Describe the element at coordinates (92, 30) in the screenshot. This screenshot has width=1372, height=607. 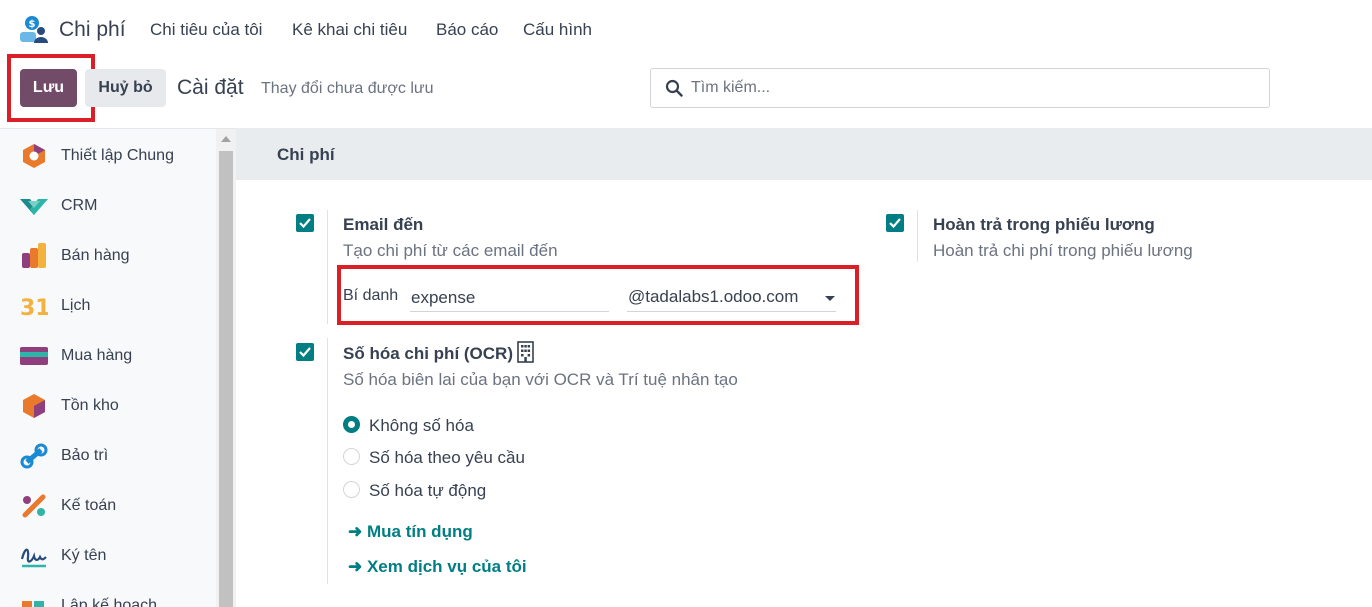
I see `app-name: Chi phí` at that location.